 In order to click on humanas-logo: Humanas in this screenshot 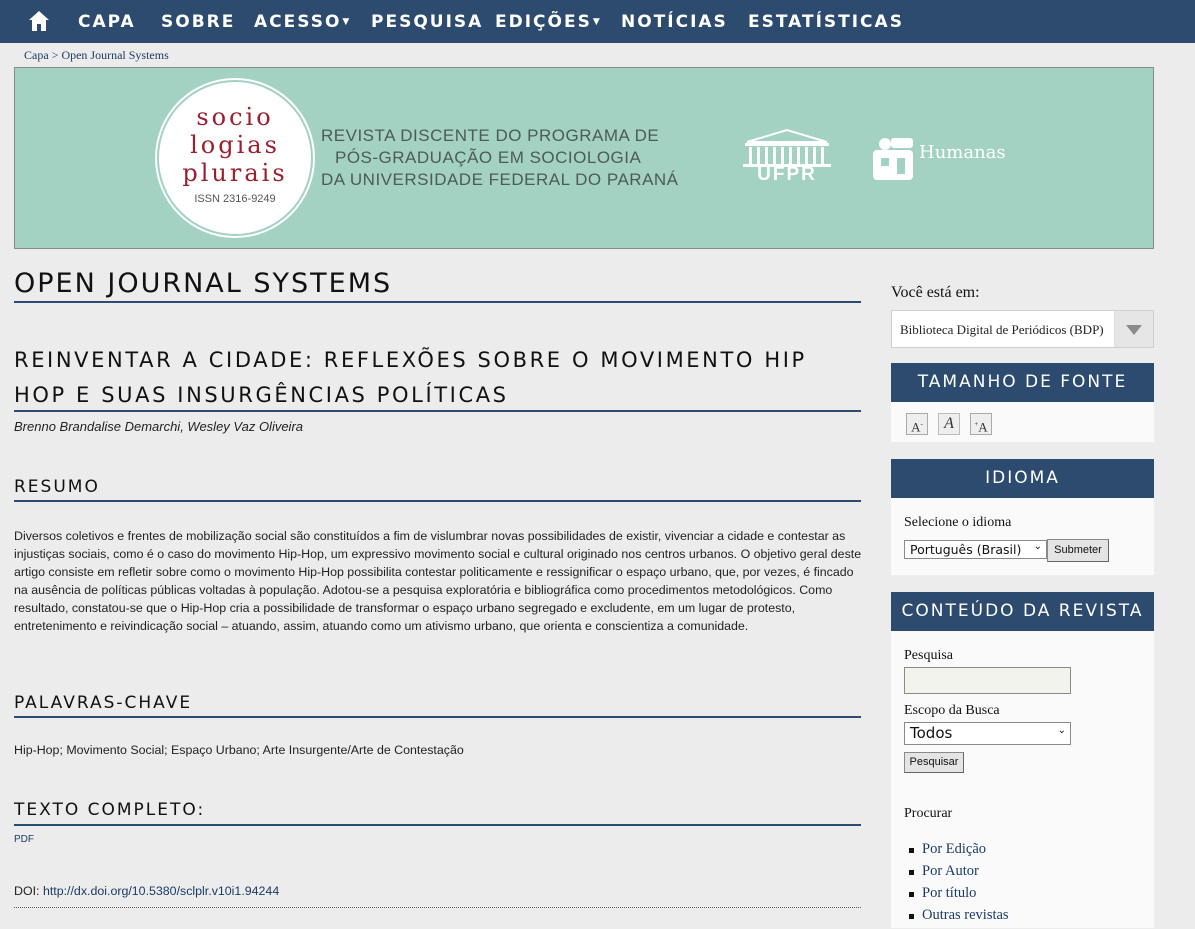, I will do `click(941, 161)`.